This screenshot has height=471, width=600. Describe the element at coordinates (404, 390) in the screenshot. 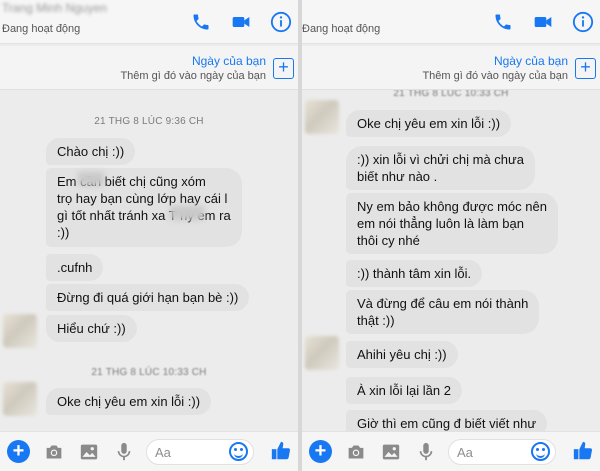

I see `message-bubble: À xin lỗi lại lần 2` at that location.